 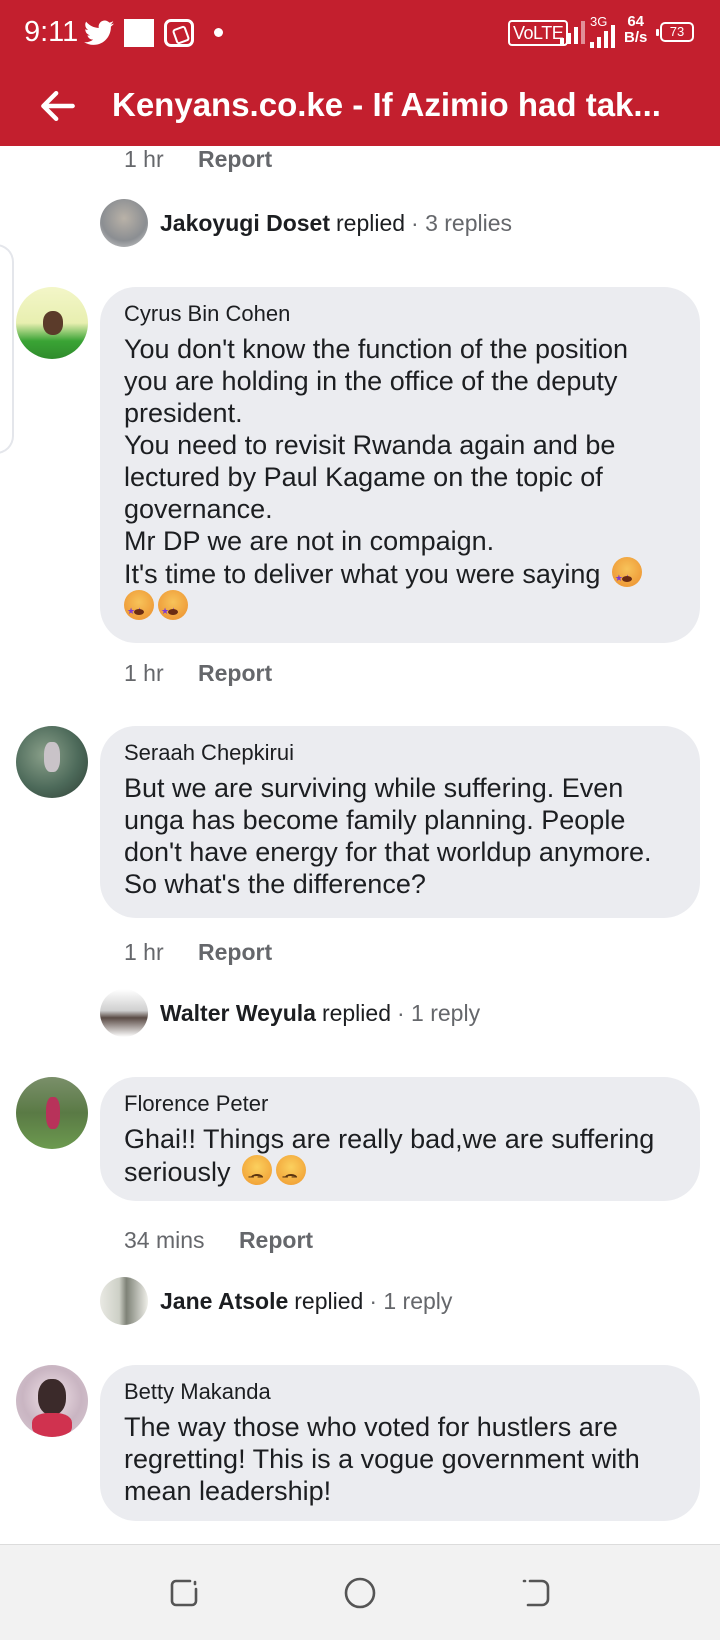 I want to click on replies-summary: Jane Atsole replied · 1 reply, so click(x=276, y=1301).